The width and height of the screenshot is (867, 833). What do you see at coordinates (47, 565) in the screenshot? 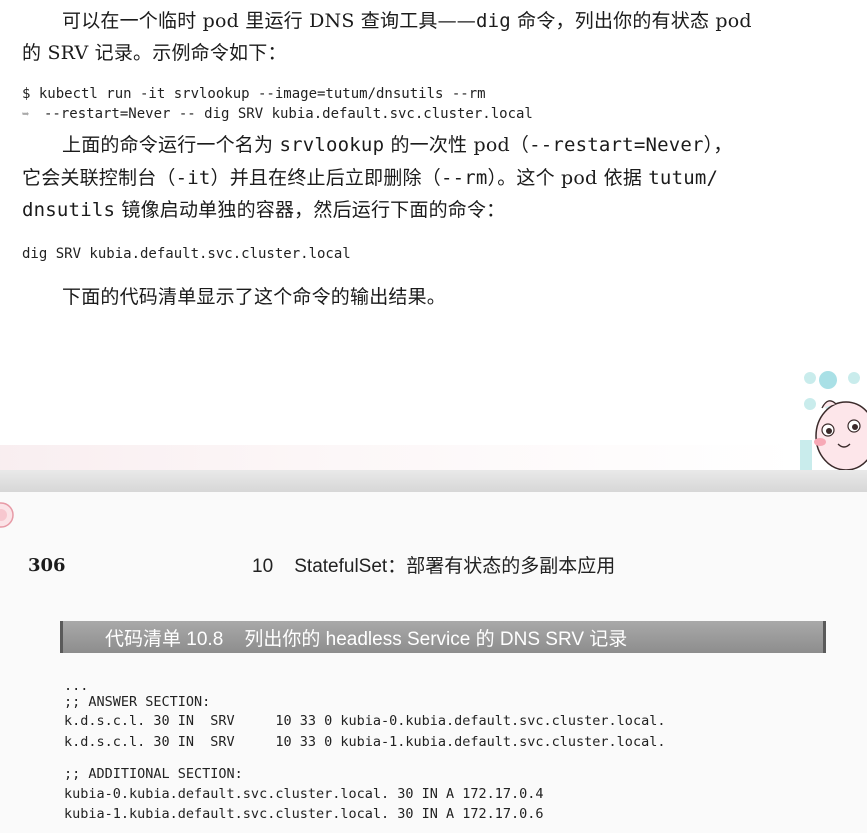
I see `page-number: 306` at bounding box center [47, 565].